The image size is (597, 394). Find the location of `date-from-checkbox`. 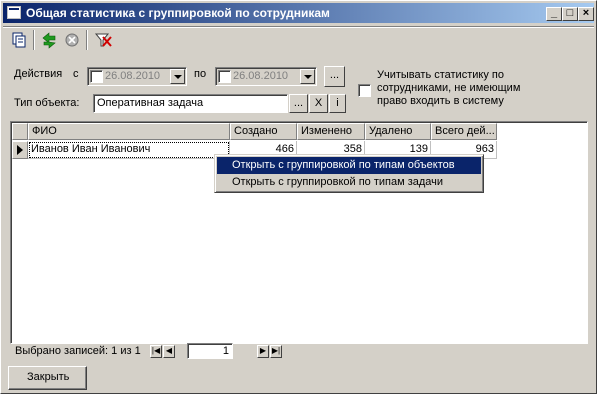

date-from-checkbox is located at coordinates (96, 76).